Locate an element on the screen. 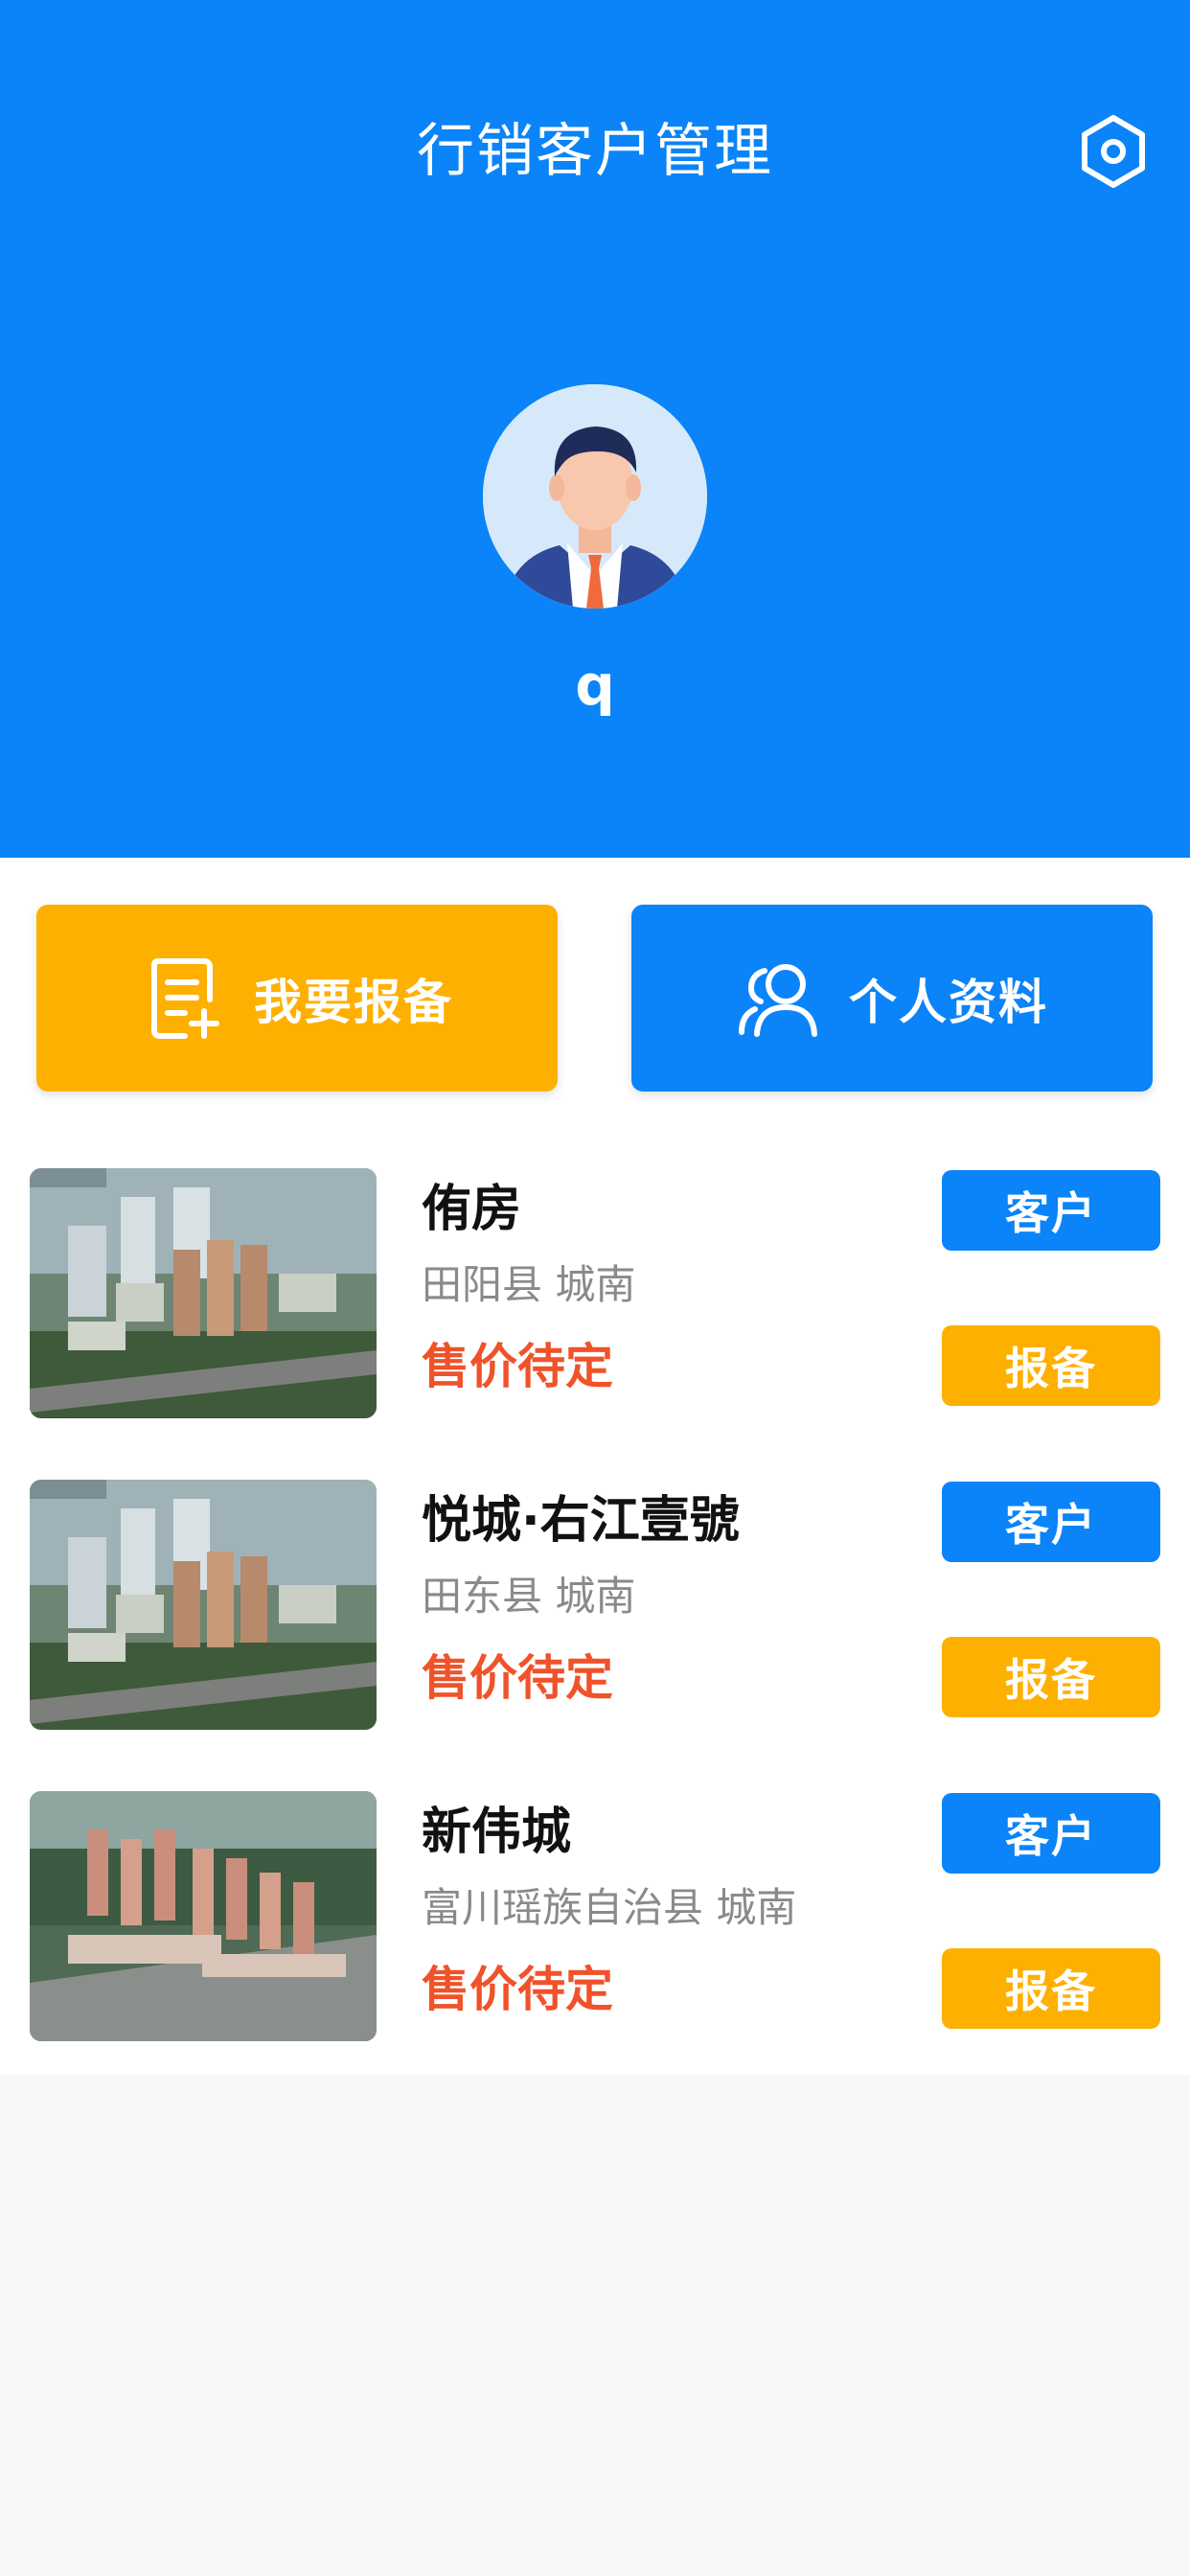 The image size is (1190, 2576). settings-icon is located at coordinates (1113, 151).